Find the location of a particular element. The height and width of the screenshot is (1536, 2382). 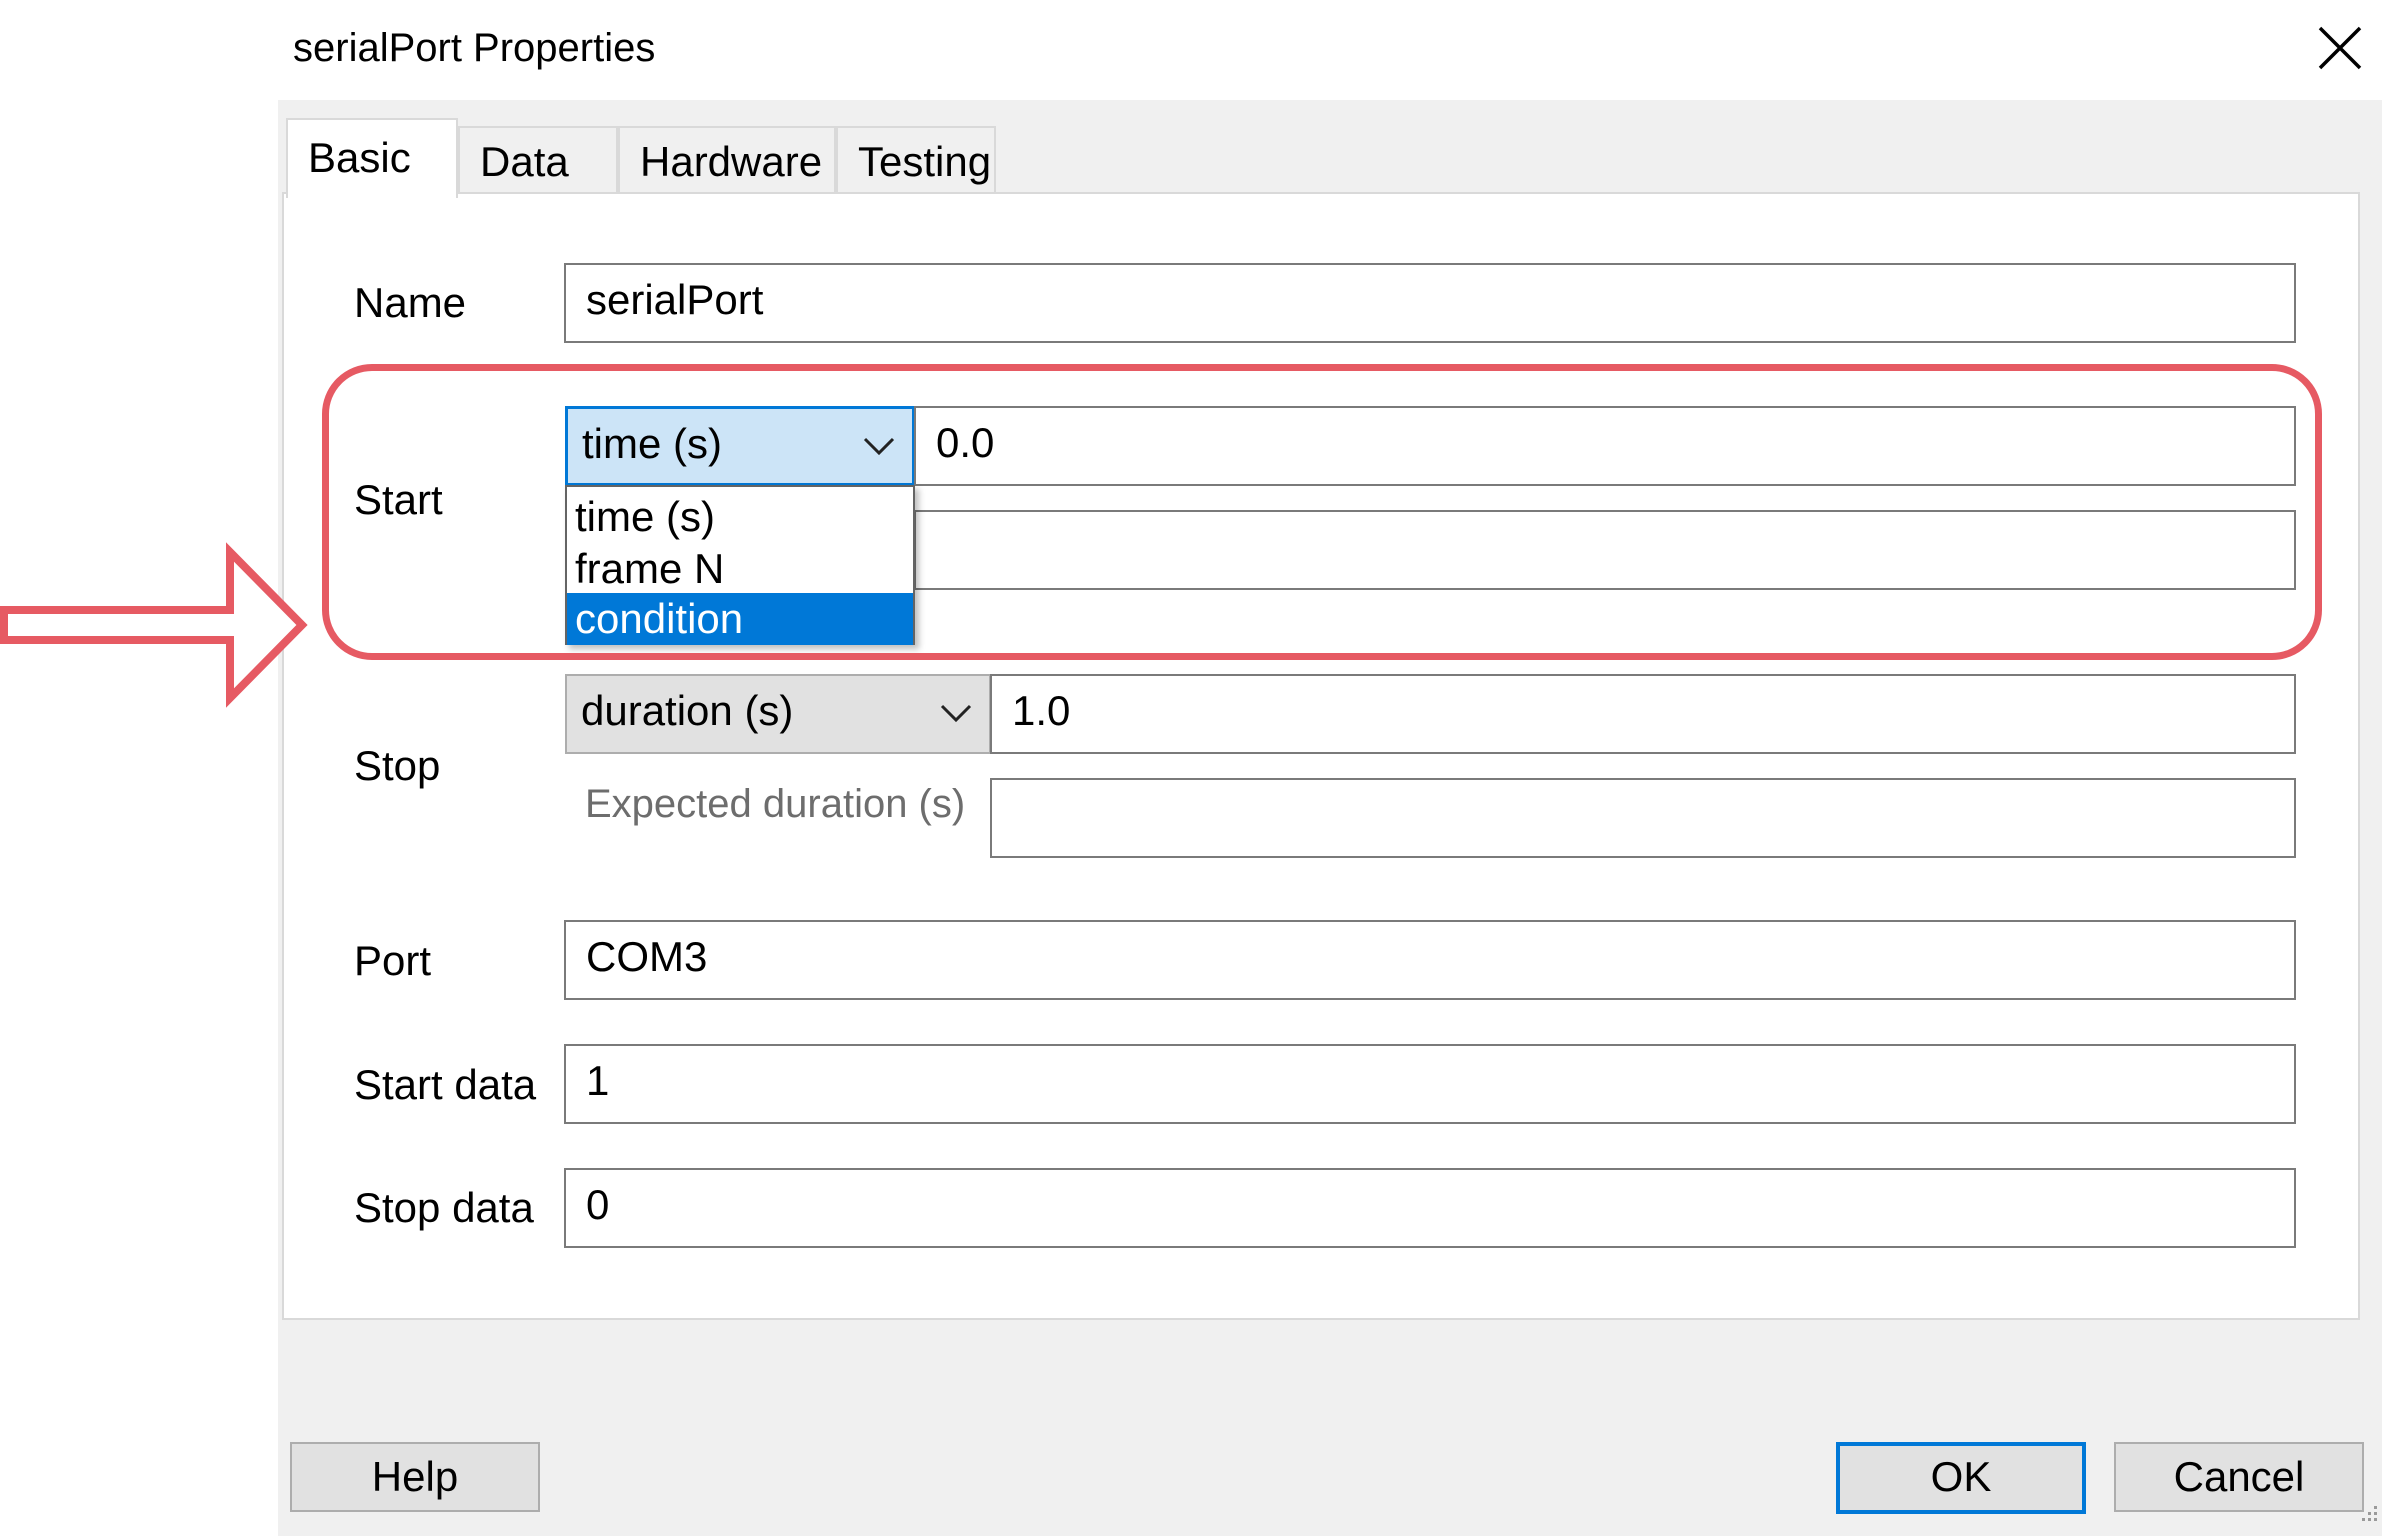

start-data-field: 1 is located at coordinates (1430, 1084).